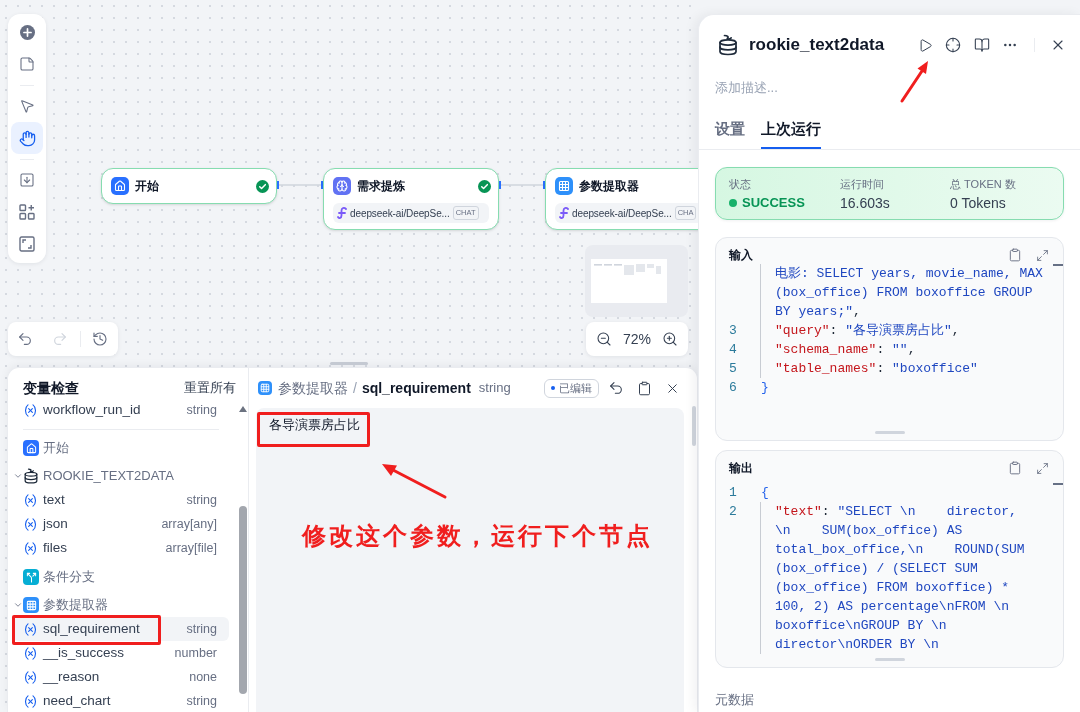  What do you see at coordinates (860, 330) in the screenshot?
I see `code-line: "query": "各导演票房占比",` at bounding box center [860, 330].